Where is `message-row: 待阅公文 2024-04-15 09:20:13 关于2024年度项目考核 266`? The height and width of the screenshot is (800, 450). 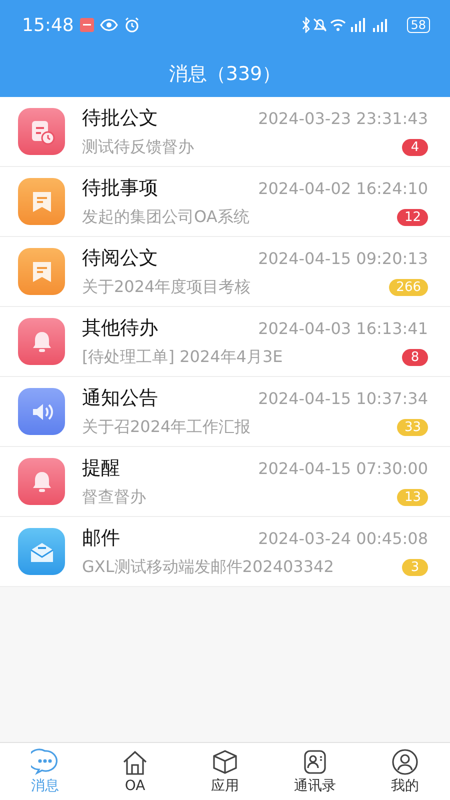
message-row: 待阅公文 2024-04-15 09:20:13 关于2024年度项目考核 266 is located at coordinates (225, 272).